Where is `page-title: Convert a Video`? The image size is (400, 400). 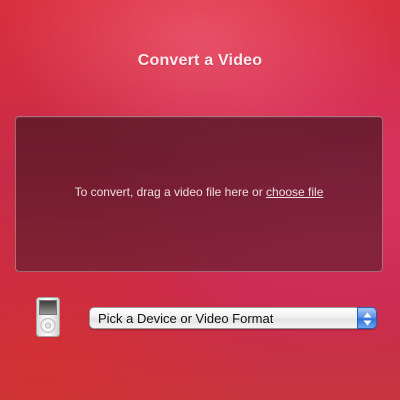 page-title: Convert a Video is located at coordinates (200, 60).